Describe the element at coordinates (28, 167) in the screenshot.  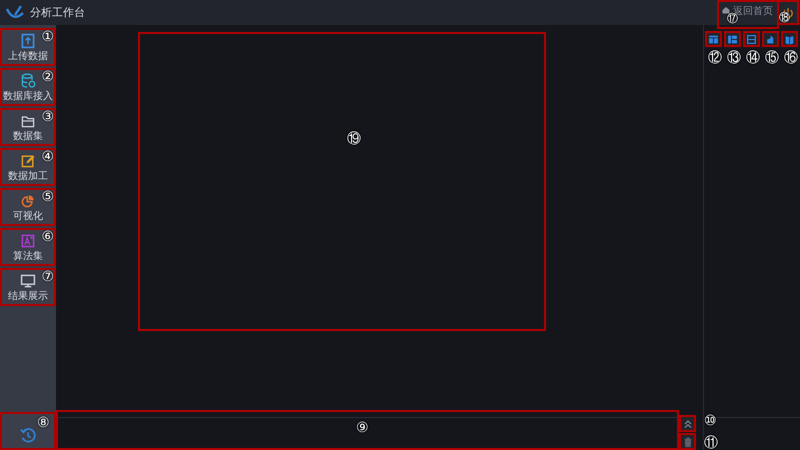
I see `sidebar-item: 数据加工 ④` at that location.